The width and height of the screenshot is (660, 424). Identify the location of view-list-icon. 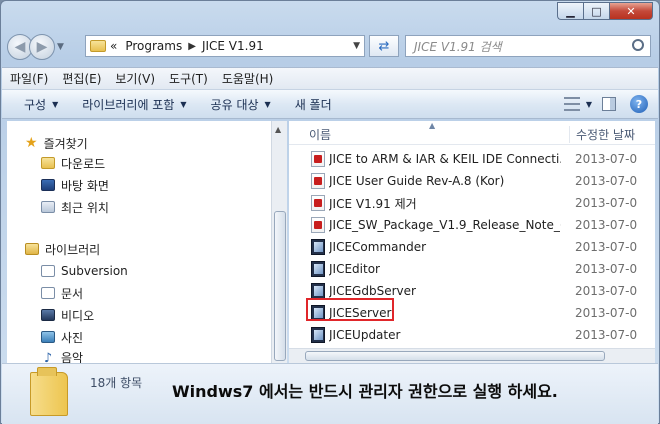
(571, 104).